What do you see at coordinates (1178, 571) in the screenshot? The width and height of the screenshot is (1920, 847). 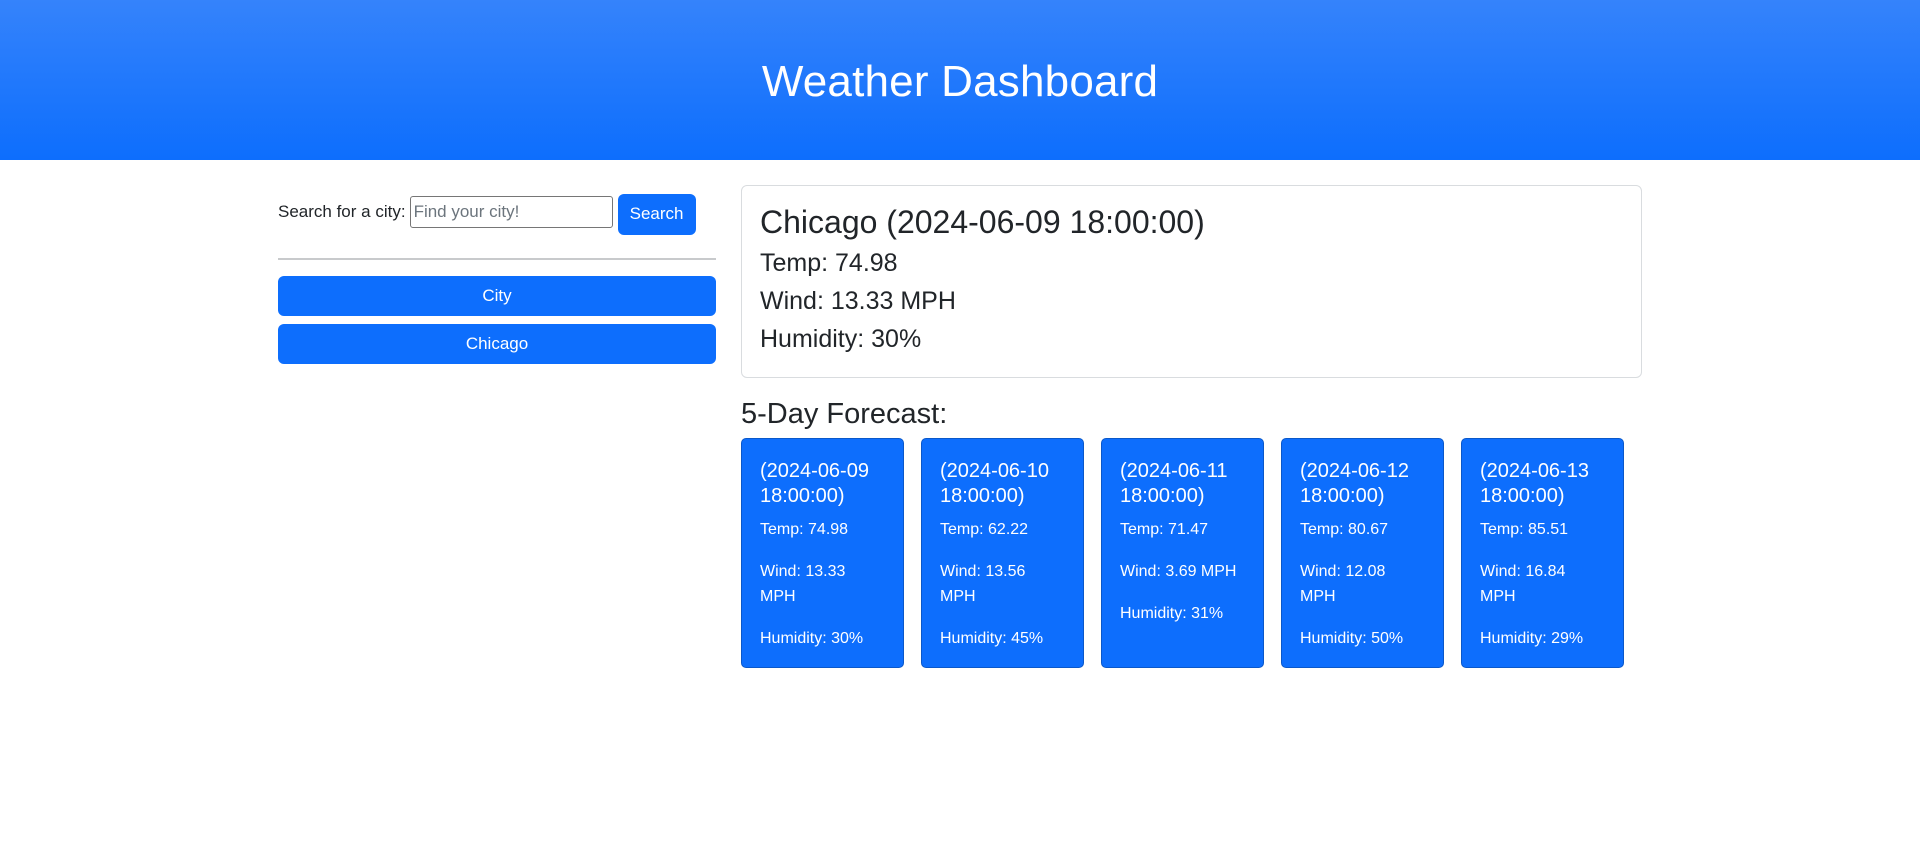 I see `forecast-wind: Wind: 3.69 MPH` at bounding box center [1178, 571].